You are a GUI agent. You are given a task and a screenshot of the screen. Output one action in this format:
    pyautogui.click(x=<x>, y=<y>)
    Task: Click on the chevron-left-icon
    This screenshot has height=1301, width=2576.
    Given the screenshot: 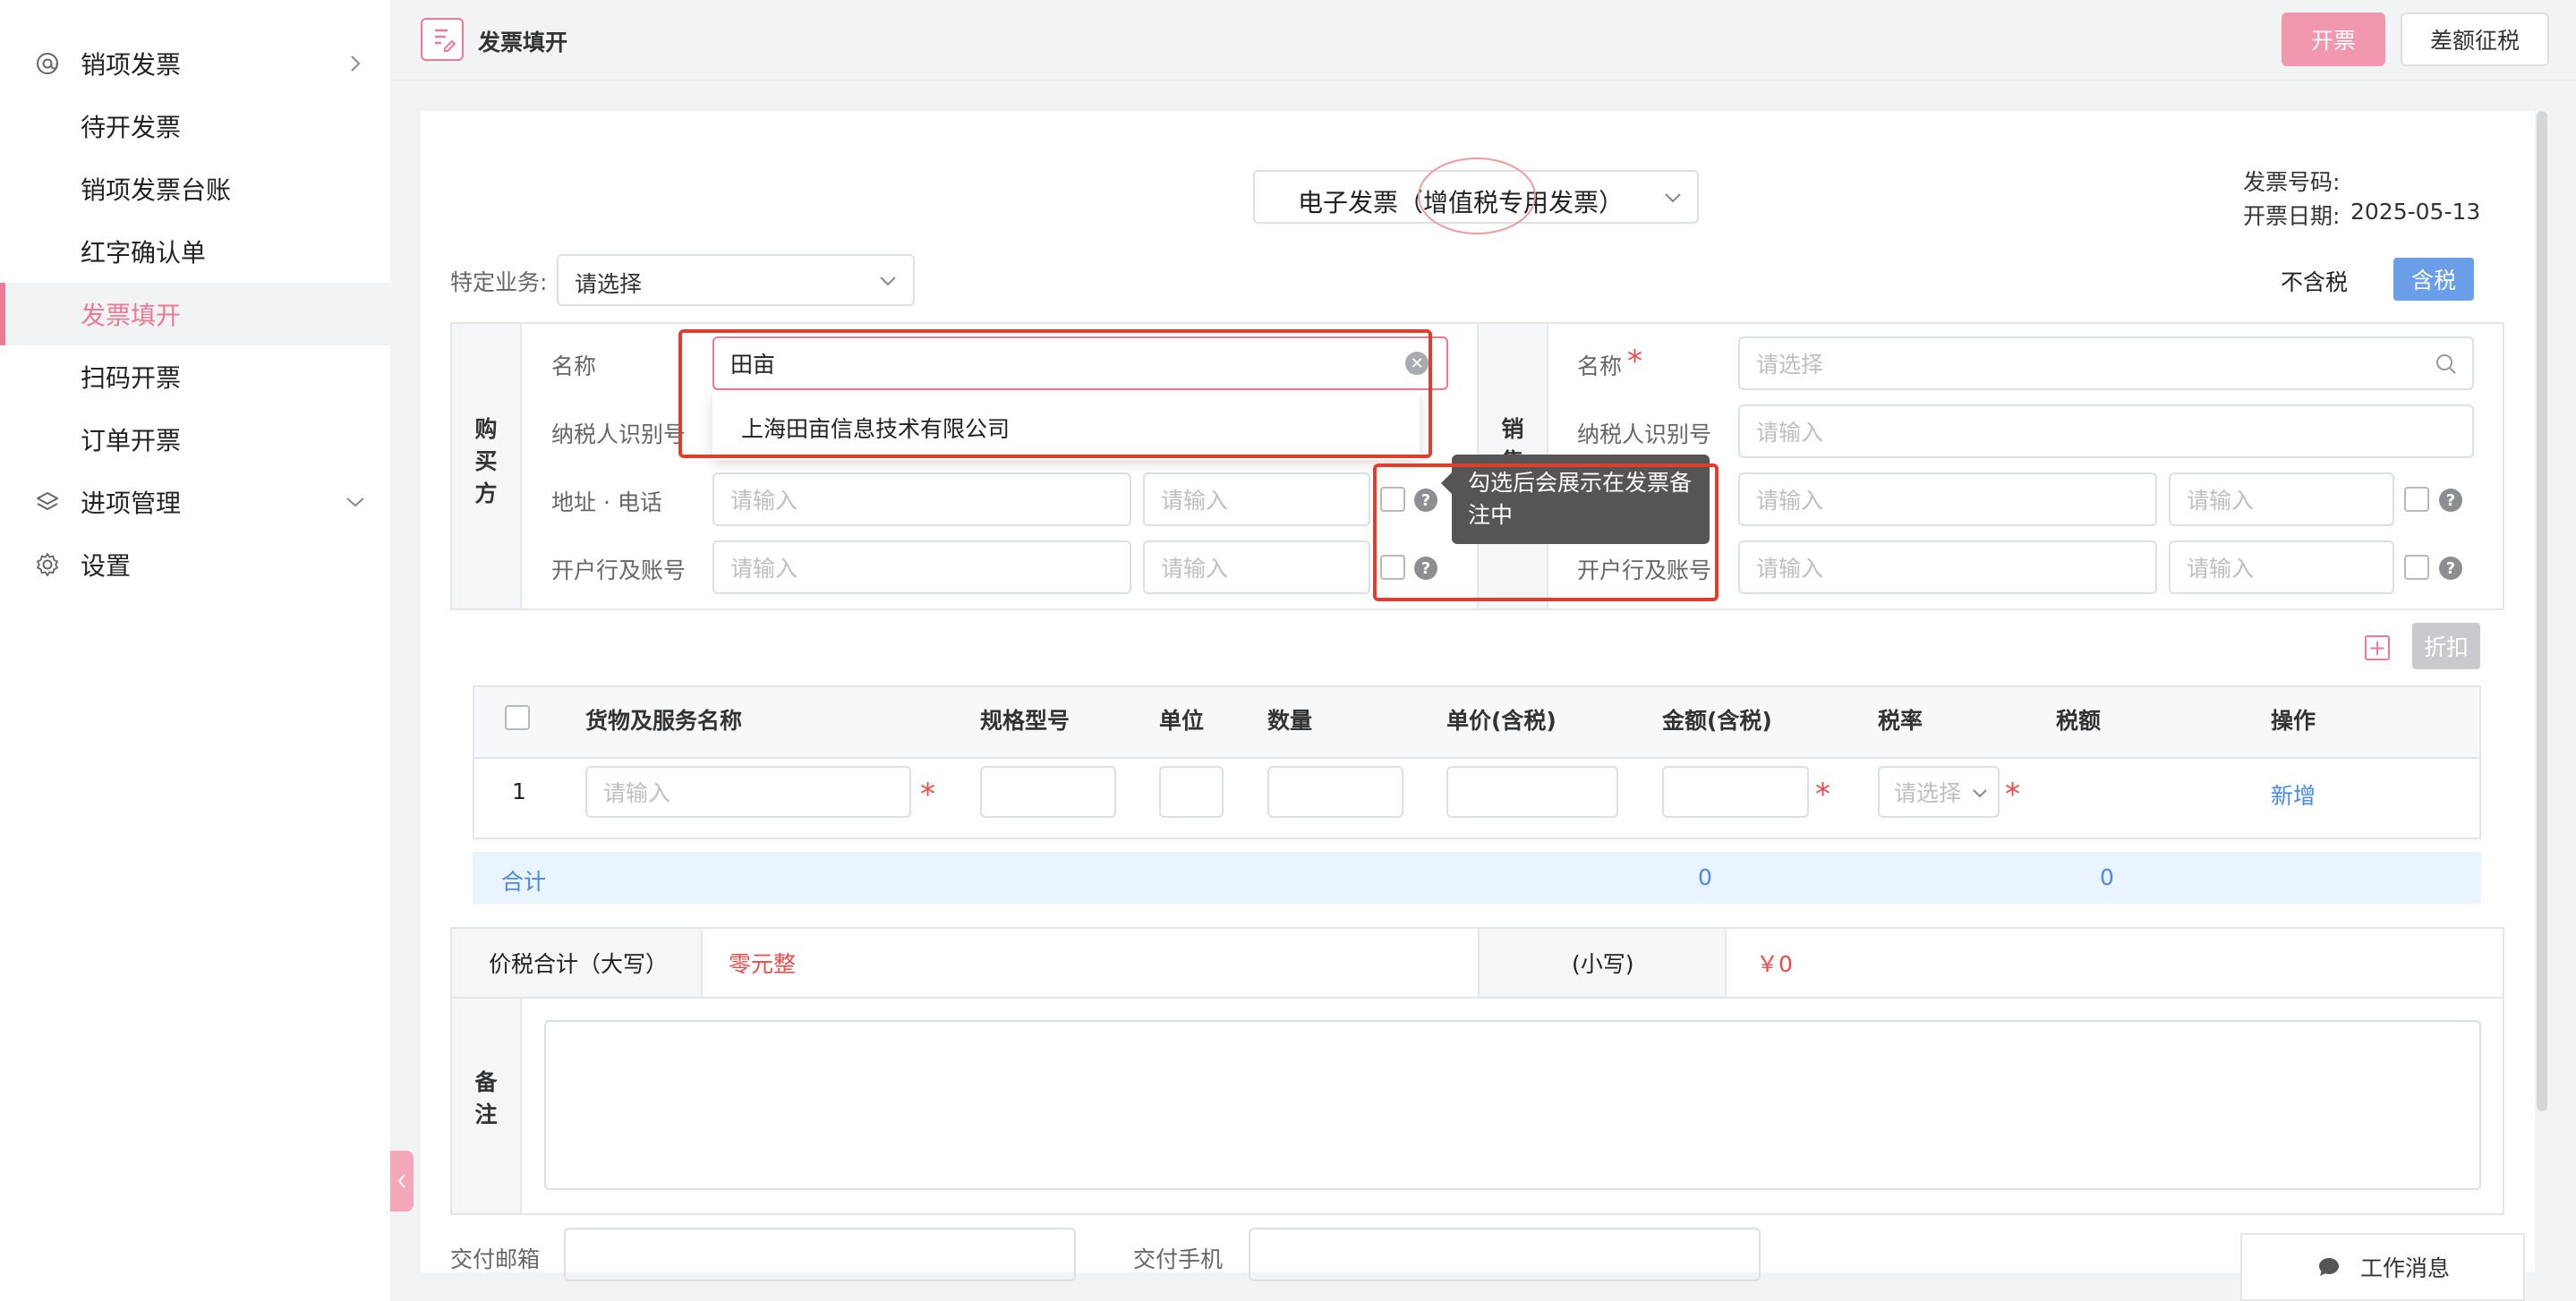 What is the action you would take?
    pyautogui.click(x=401, y=1181)
    